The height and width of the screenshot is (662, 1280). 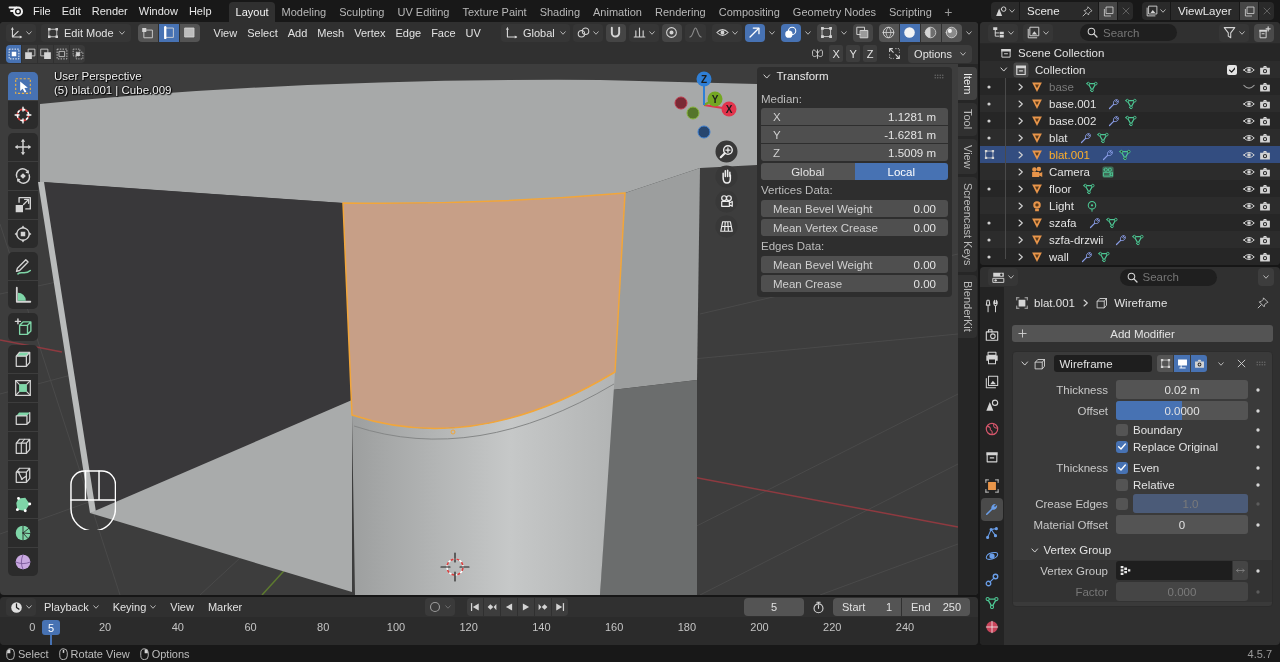 I want to click on axis-handle: Z, so click(x=704, y=79).